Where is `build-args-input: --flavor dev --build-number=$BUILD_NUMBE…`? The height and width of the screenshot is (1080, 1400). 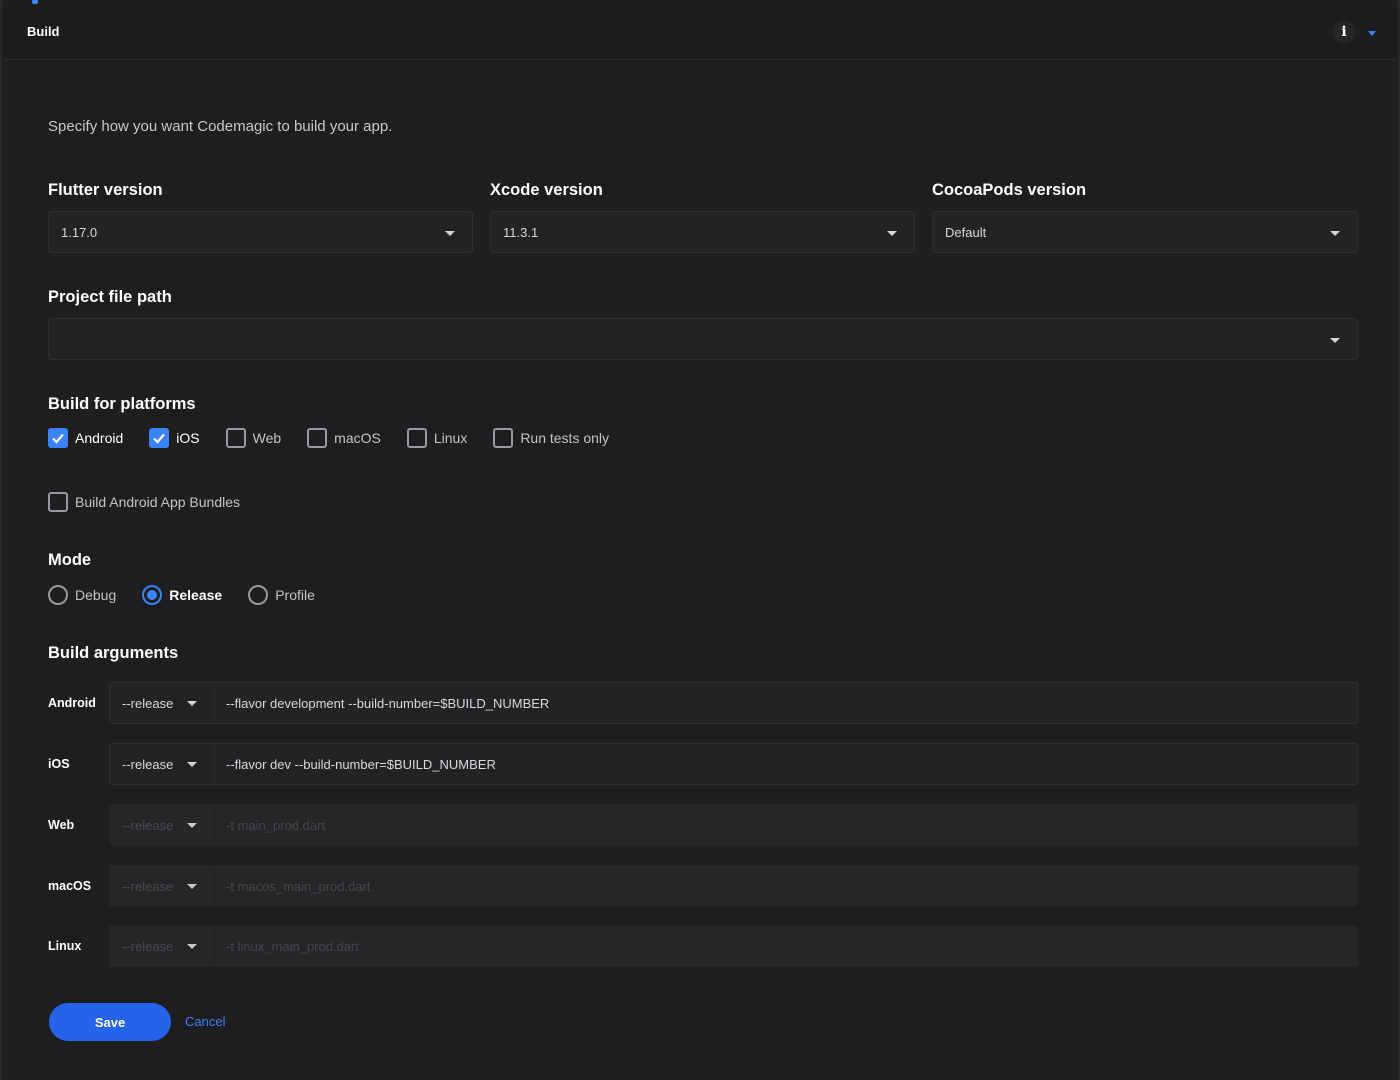
build-args-input: --flavor dev --build-number=$BUILD_NUMBE… is located at coordinates (785, 764).